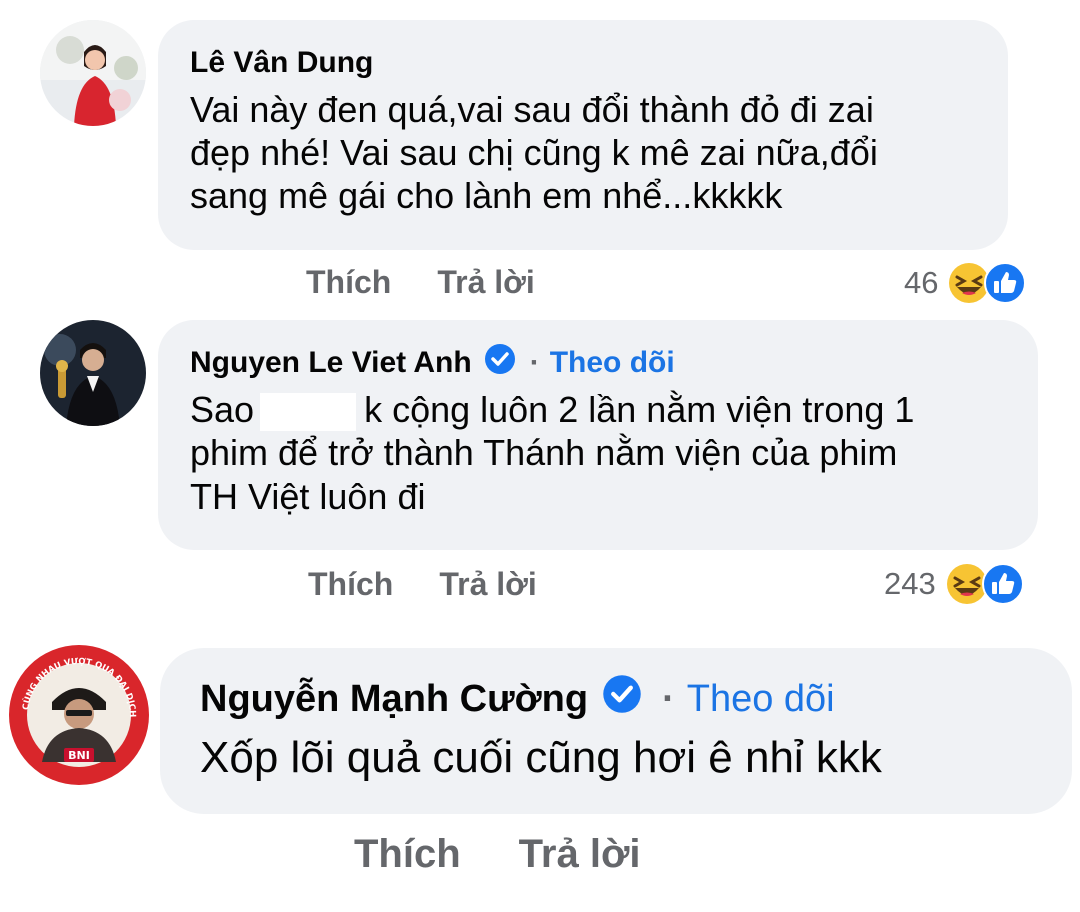 The height and width of the screenshot is (912, 1080). What do you see at coordinates (965, 283) in the screenshot?
I see `reaction-summary: 46` at bounding box center [965, 283].